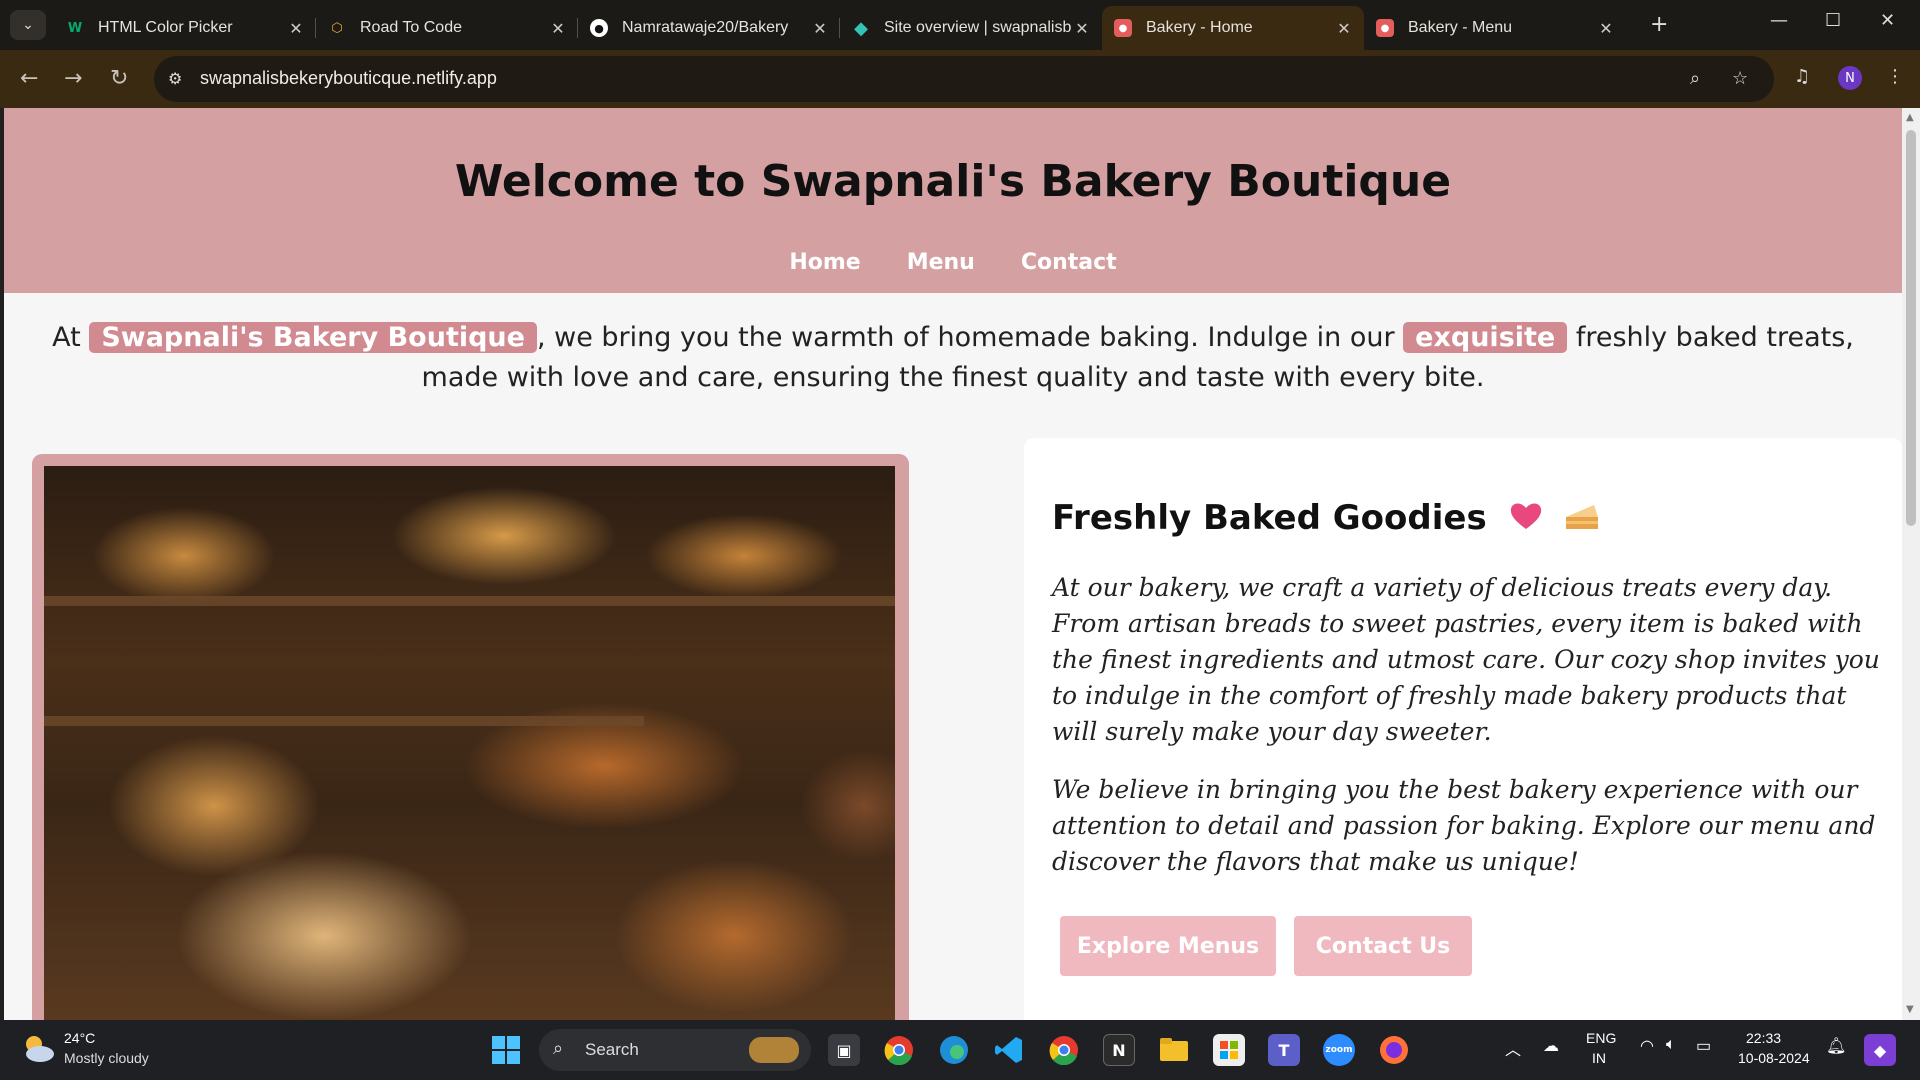  I want to click on url-text: swapnalisbekerybouticque.netlify.app, so click(348, 78).